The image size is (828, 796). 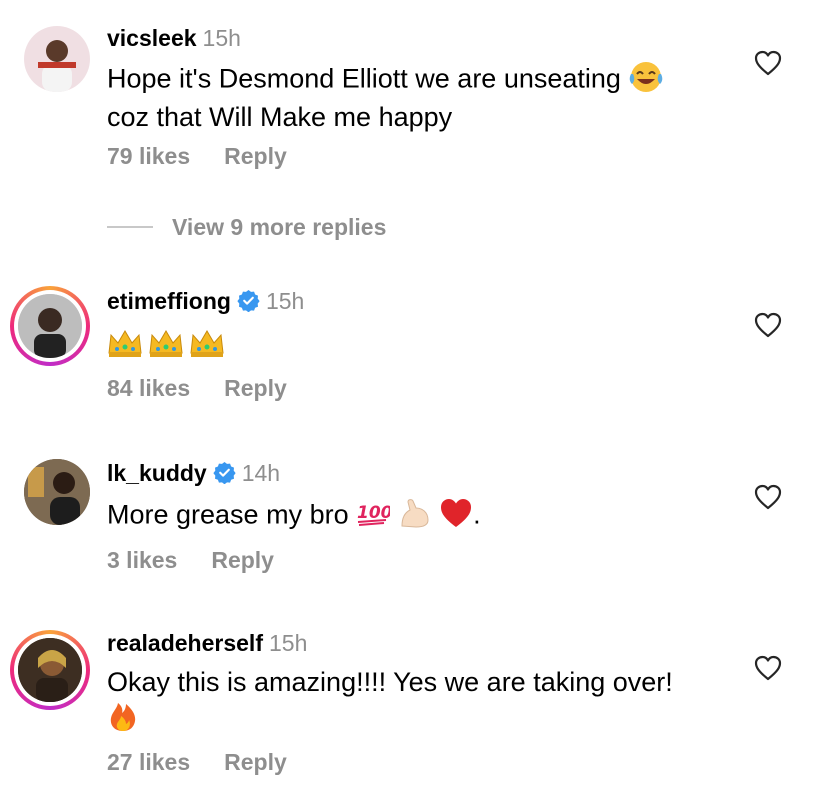 What do you see at coordinates (152, 38) in the screenshot?
I see `username: vicsleek` at bounding box center [152, 38].